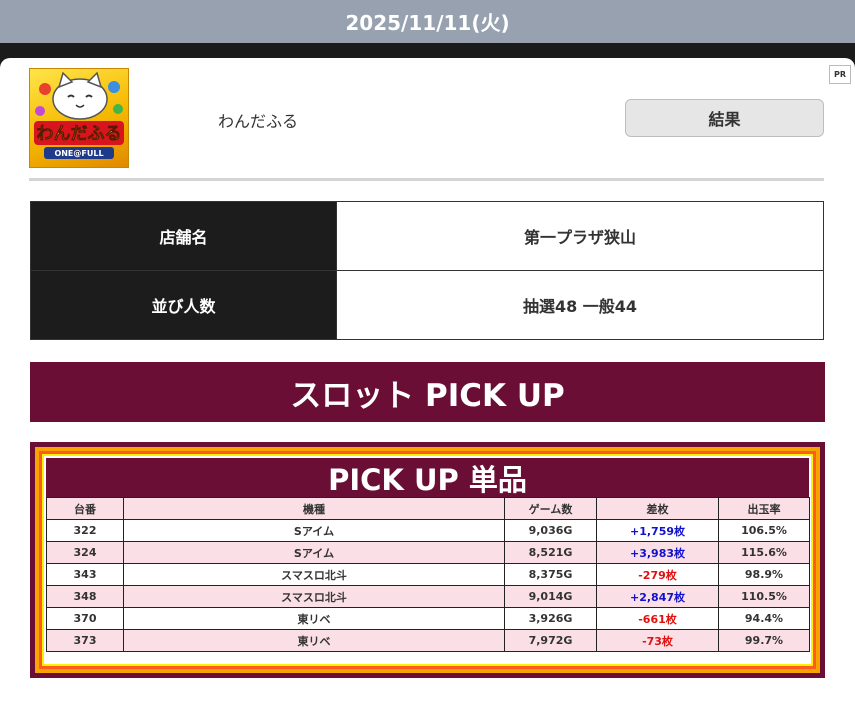 The height and width of the screenshot is (718, 855). Describe the element at coordinates (427, 50) in the screenshot. I see `header-divider` at that location.